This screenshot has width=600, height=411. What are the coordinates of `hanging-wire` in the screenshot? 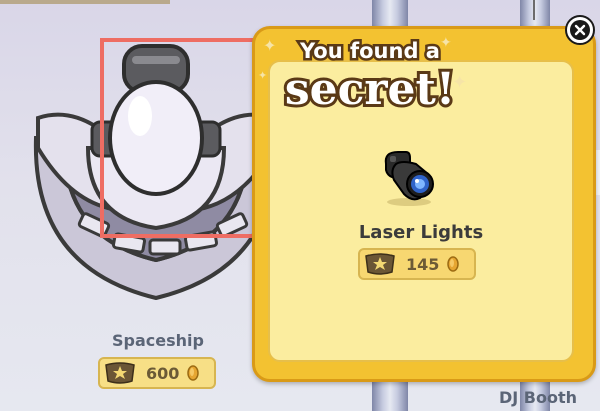 It's located at (534, 10).